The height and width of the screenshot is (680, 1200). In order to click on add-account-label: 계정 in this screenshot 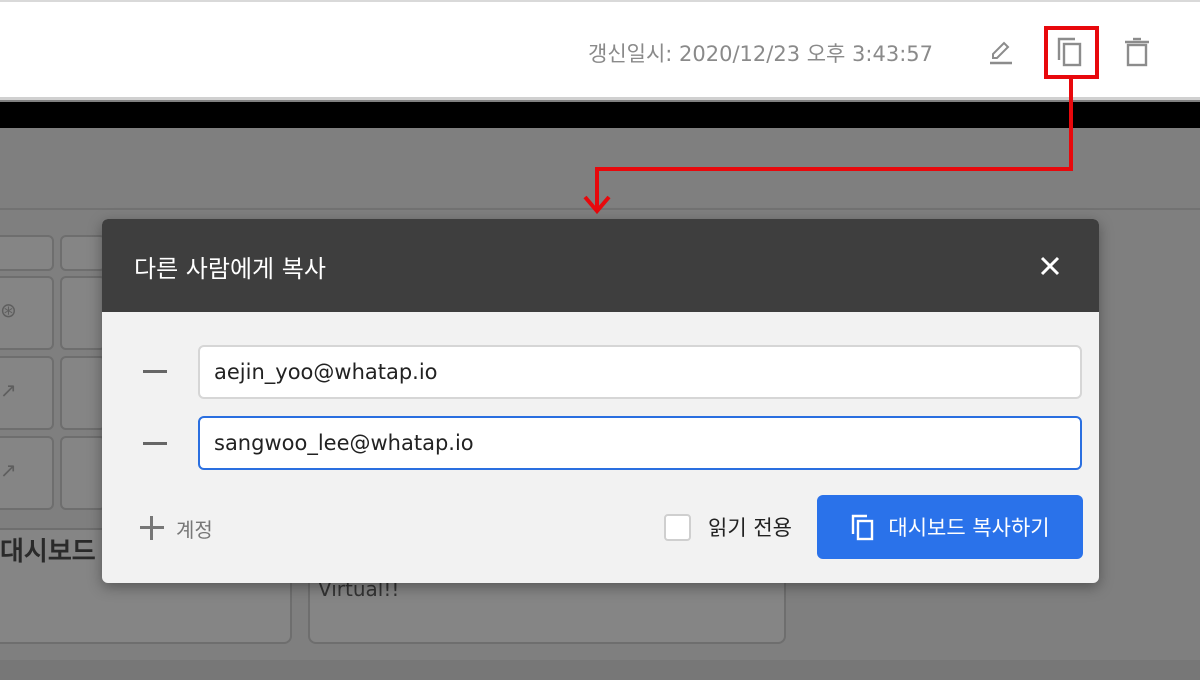, I will do `click(194, 529)`.